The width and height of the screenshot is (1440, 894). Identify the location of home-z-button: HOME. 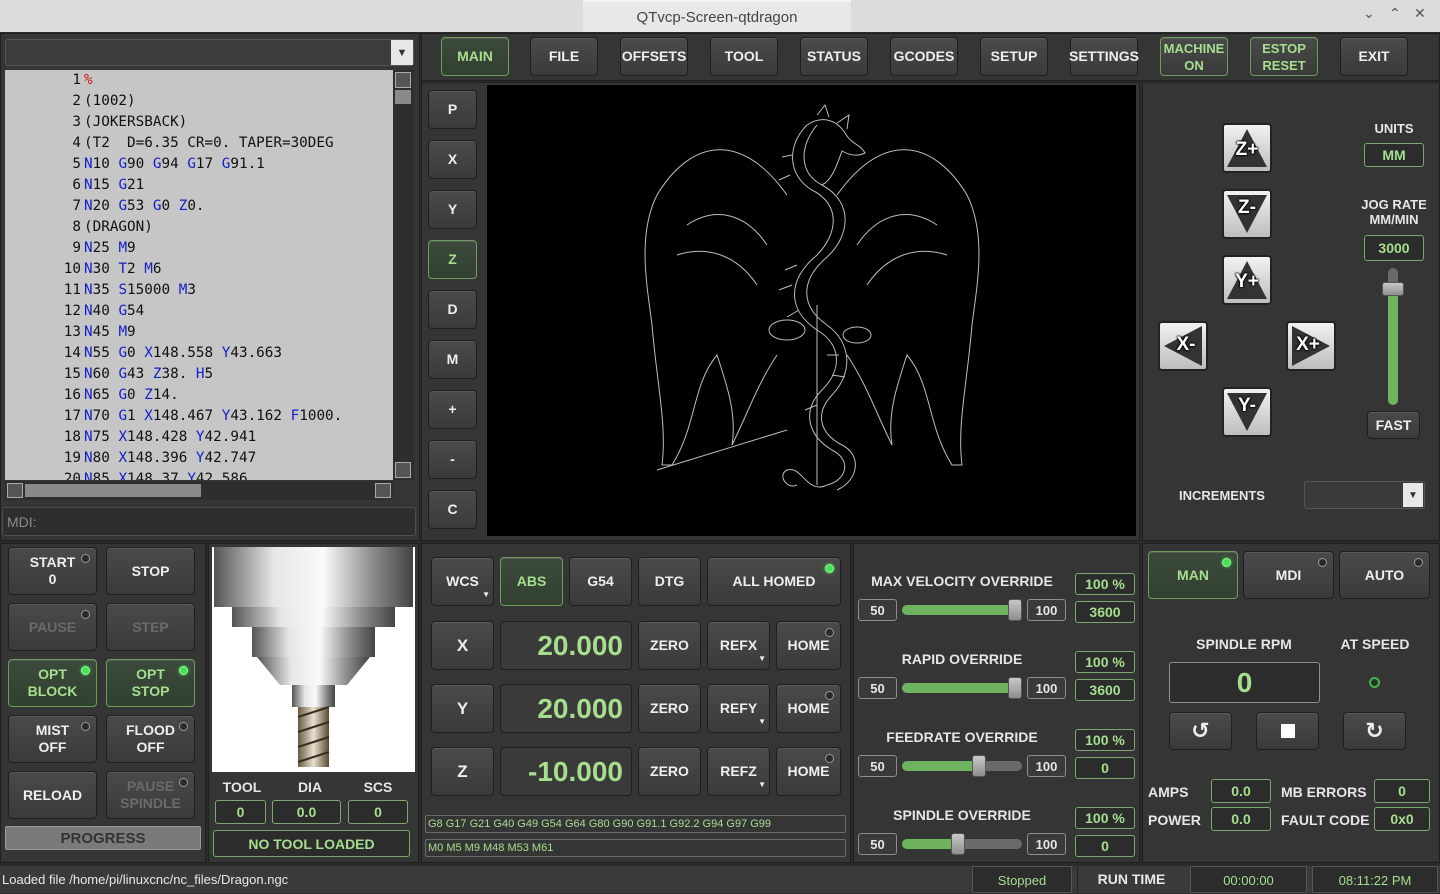
(808, 771).